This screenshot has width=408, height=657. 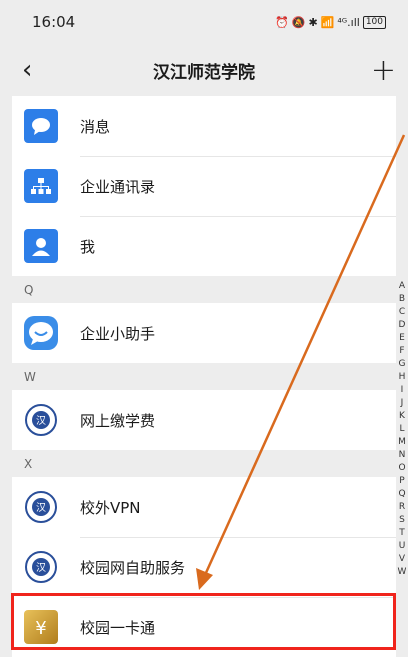 I want to click on mute-icon: 🔕, so click(x=298, y=22).